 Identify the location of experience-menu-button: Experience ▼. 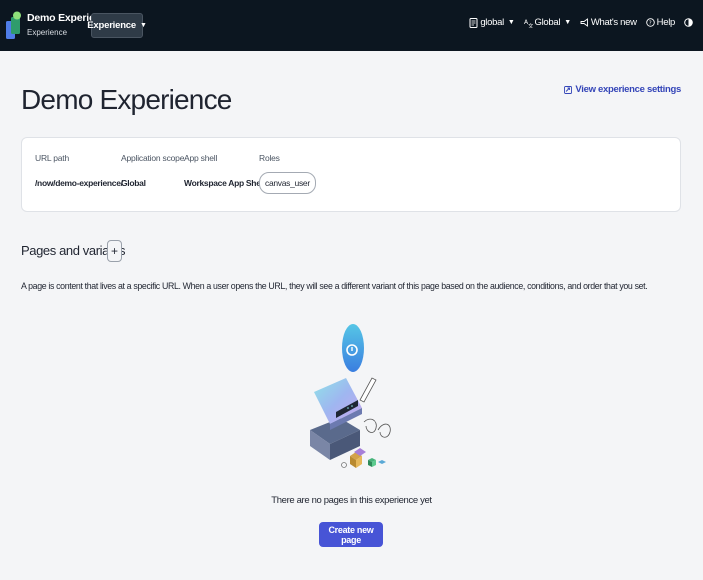
(117, 25).